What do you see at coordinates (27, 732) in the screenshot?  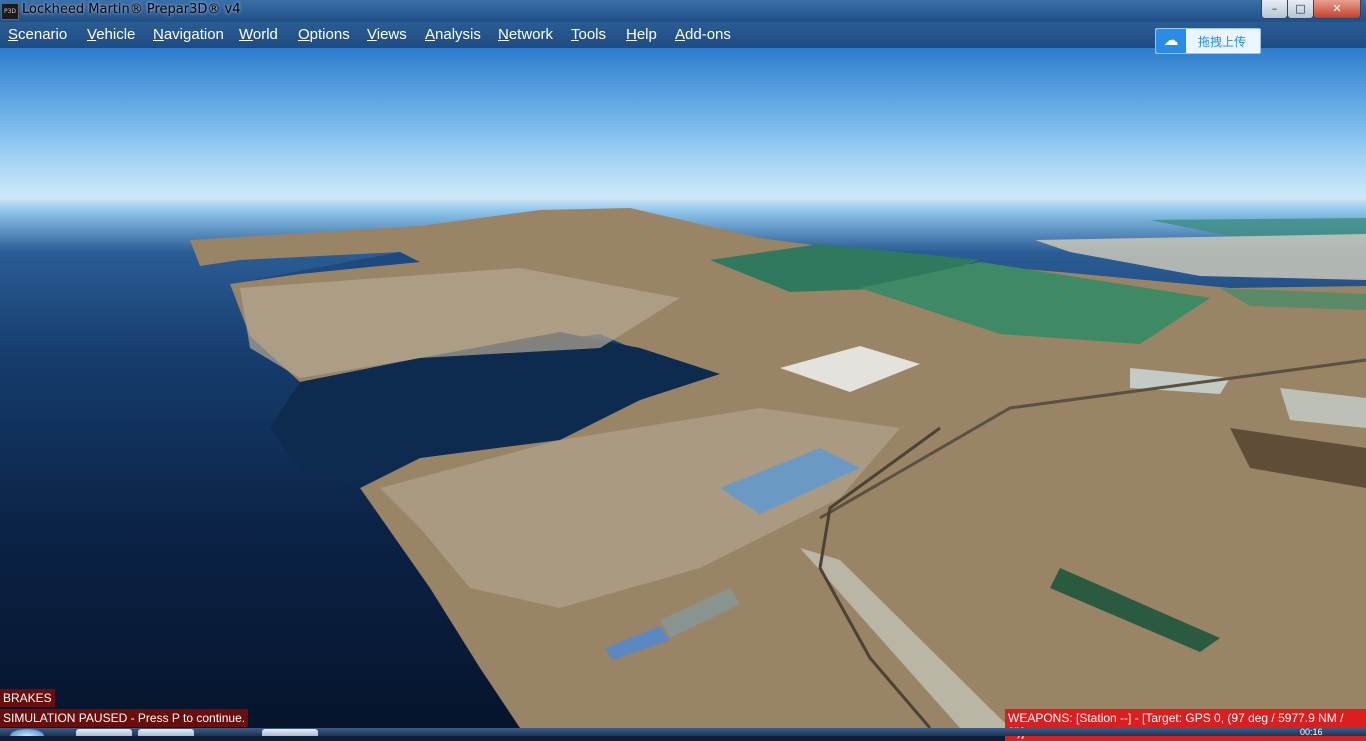 I see `start-button` at bounding box center [27, 732].